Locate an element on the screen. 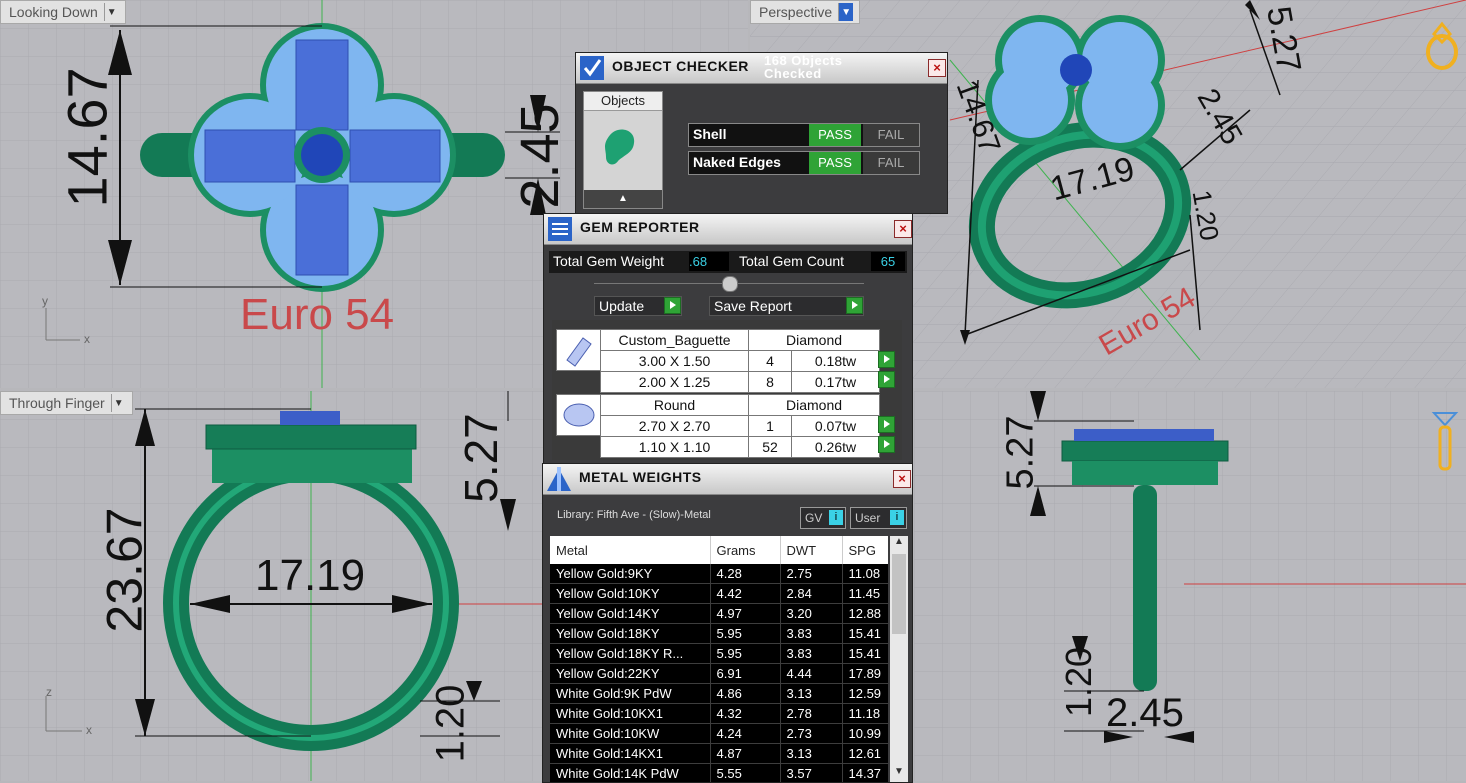 The image size is (1466, 783). column-header-grams: Grams is located at coordinates (745, 550).